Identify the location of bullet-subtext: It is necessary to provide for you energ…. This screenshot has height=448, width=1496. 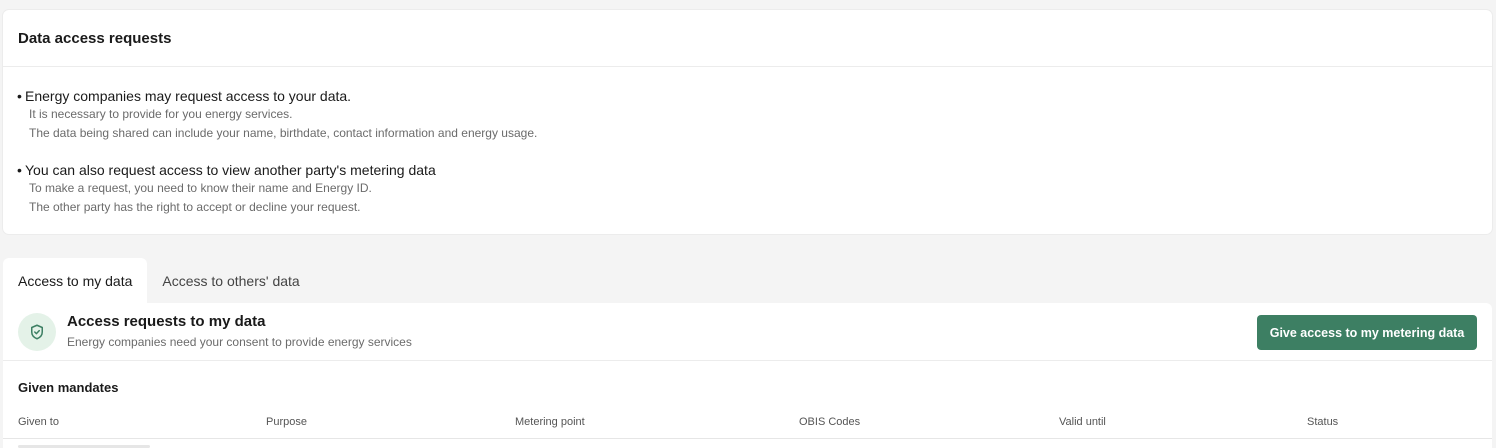
(161, 114).